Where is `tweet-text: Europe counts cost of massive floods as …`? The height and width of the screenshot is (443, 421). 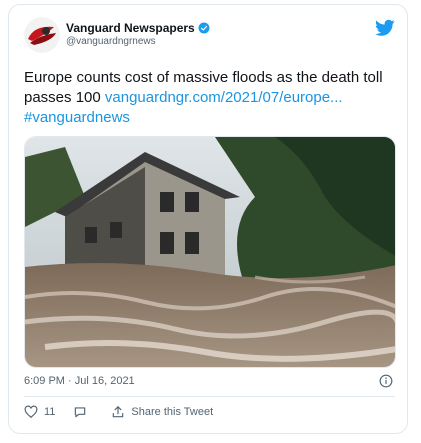
tweet-text: Europe counts cost of massive floods as … is located at coordinates (212, 98).